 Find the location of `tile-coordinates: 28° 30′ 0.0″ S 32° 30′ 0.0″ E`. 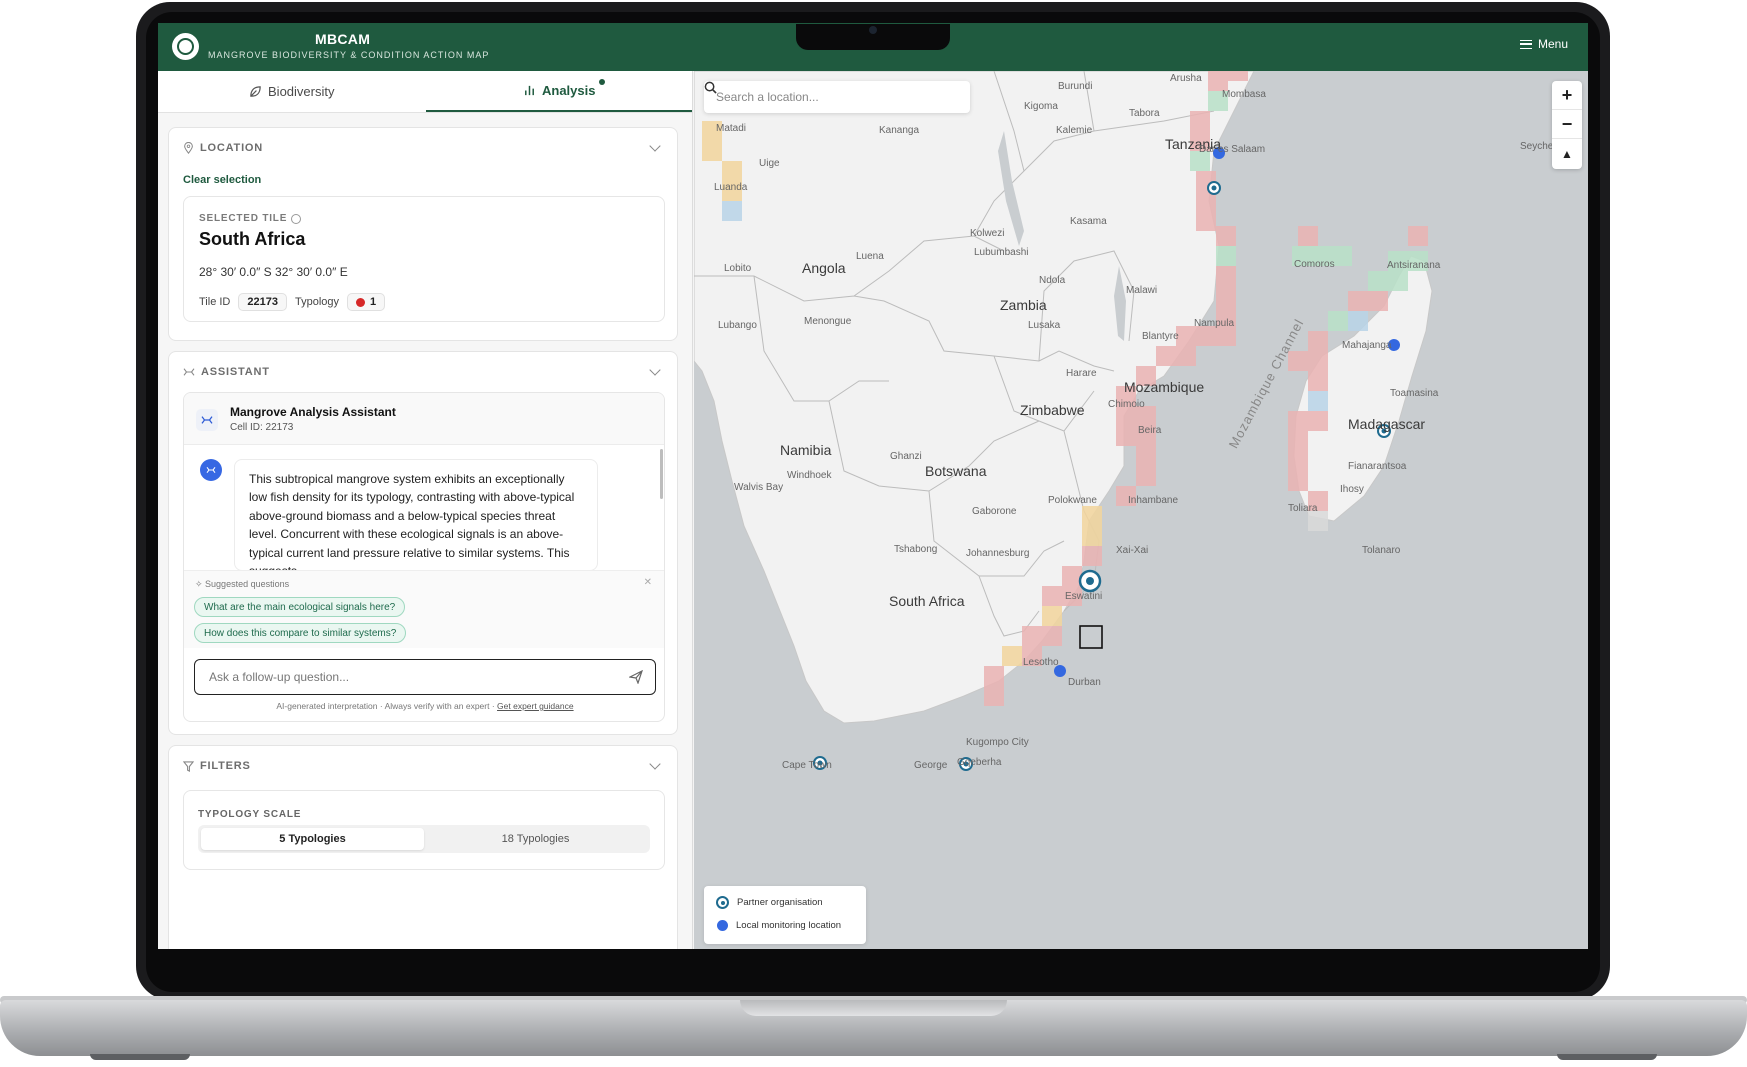

tile-coordinates: 28° 30′ 0.0″ S 32° 30′ 0.0″ E is located at coordinates (273, 272).